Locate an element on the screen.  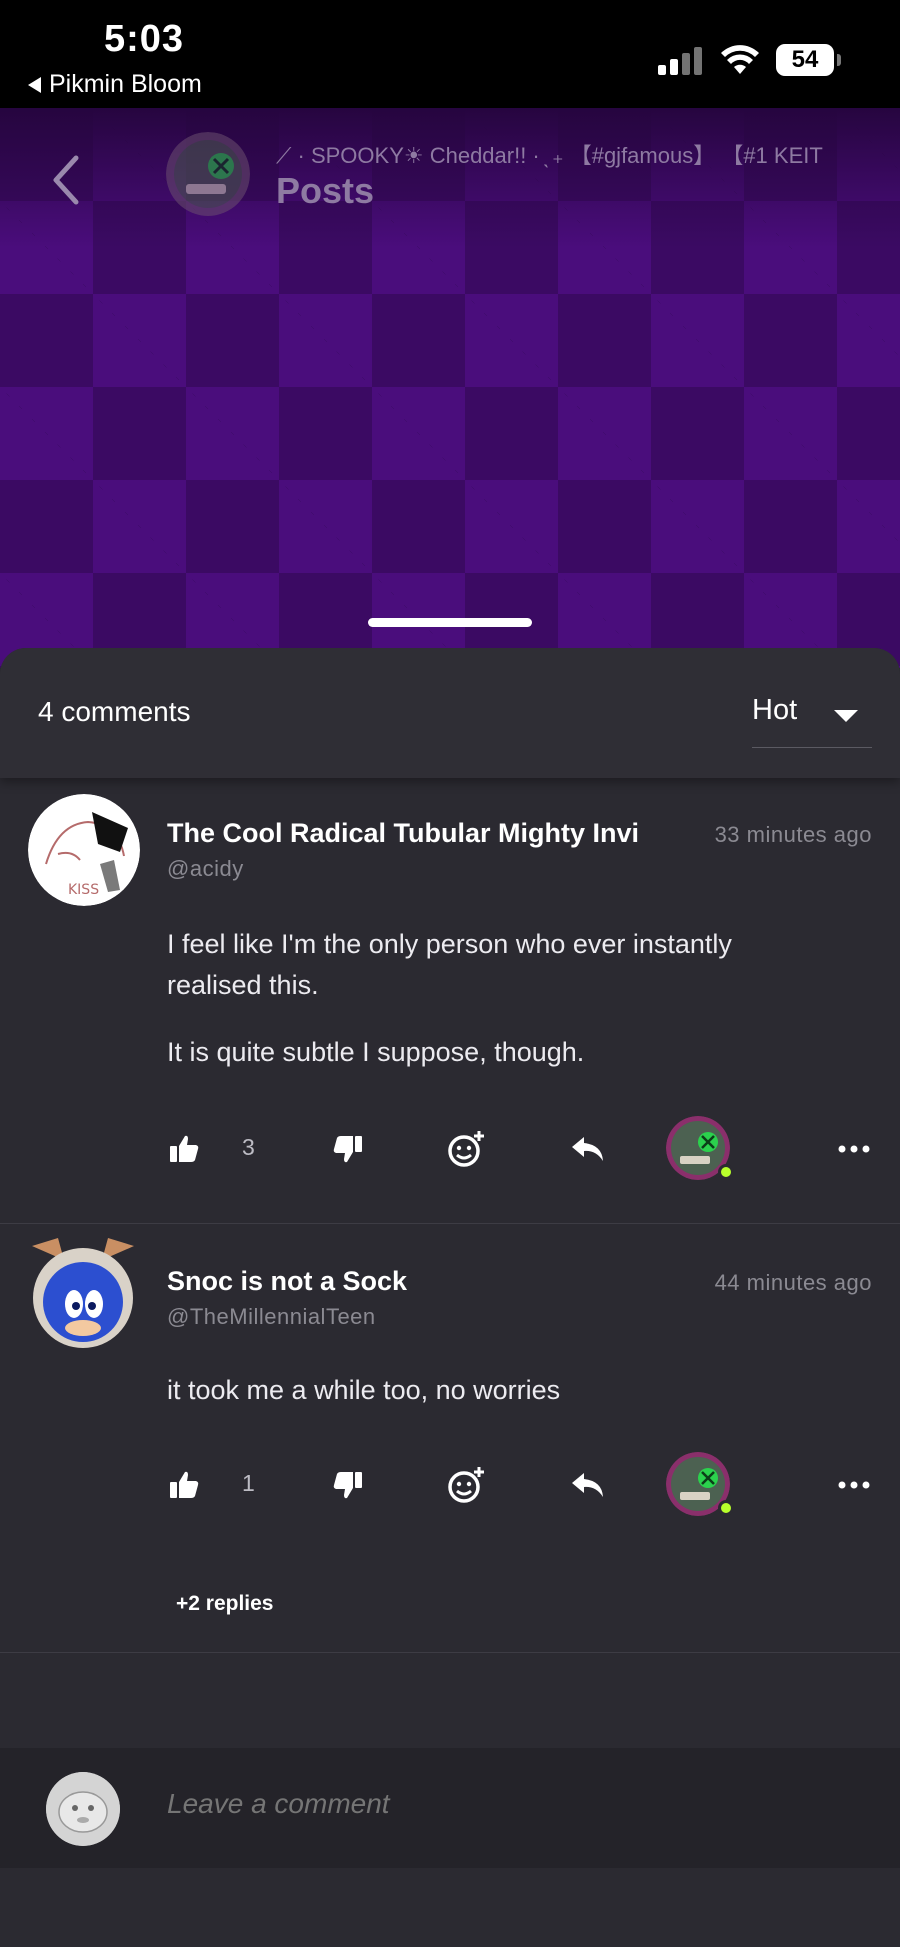
cellular-signal-icon is located at coordinates (681, 60).